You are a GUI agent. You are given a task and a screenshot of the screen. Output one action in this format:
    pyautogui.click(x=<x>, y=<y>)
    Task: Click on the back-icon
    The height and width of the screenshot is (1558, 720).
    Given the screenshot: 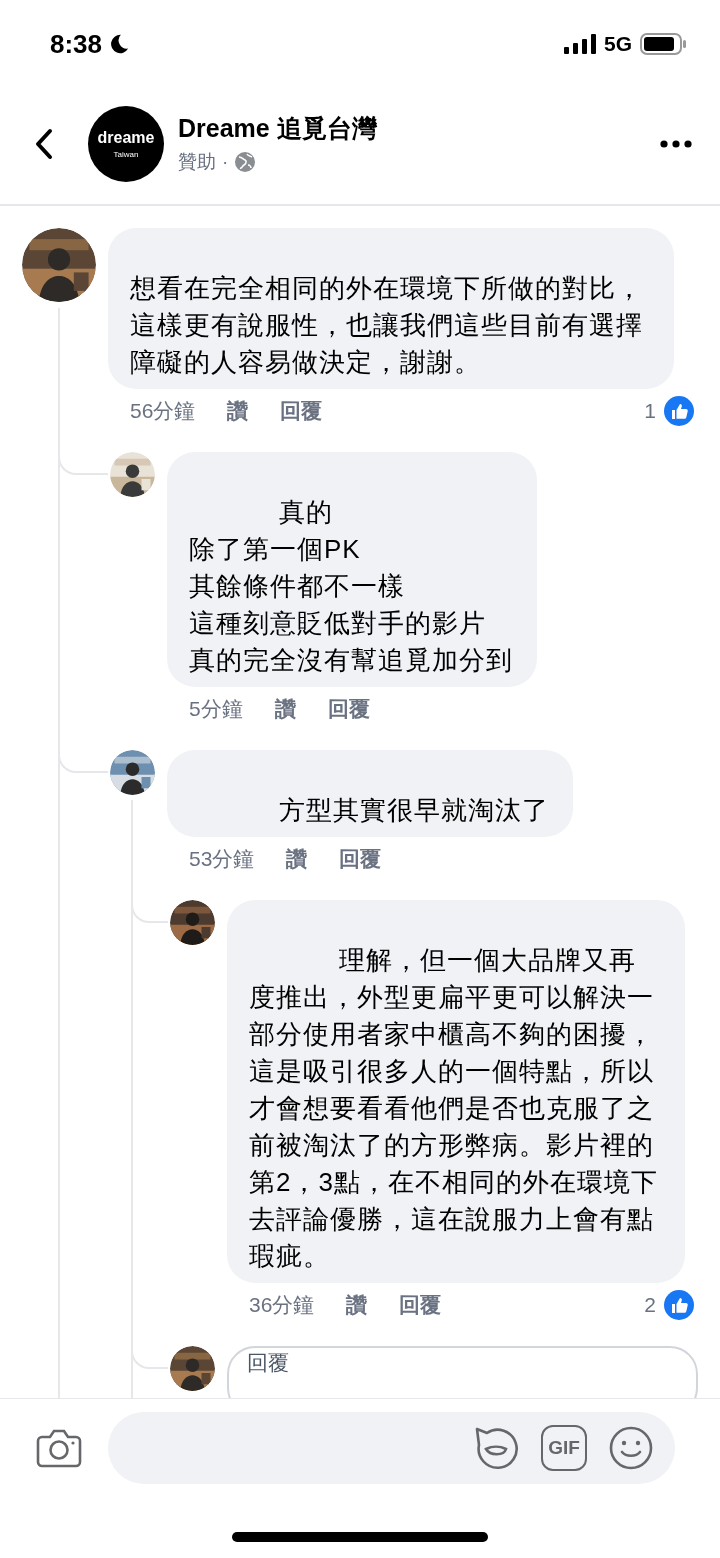 What is the action you would take?
    pyautogui.click(x=44, y=144)
    